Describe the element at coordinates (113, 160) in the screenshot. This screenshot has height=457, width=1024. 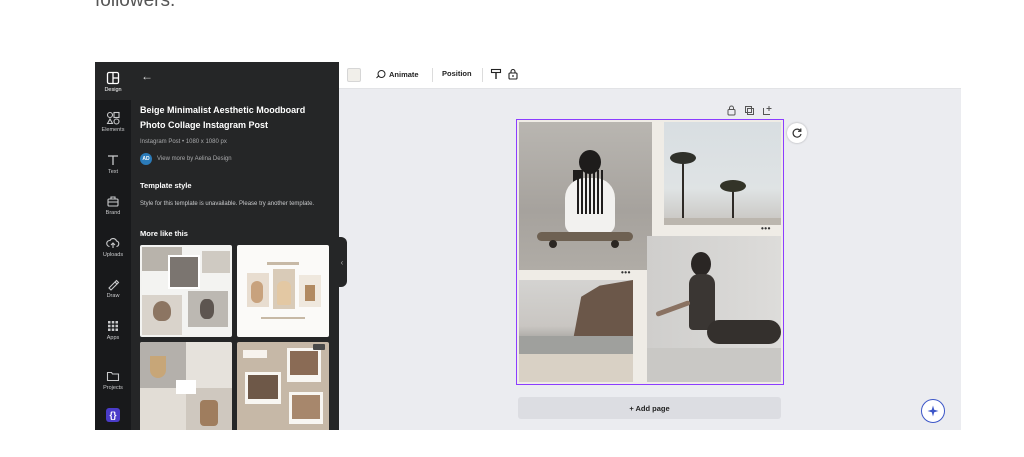
I see `text-icon` at that location.